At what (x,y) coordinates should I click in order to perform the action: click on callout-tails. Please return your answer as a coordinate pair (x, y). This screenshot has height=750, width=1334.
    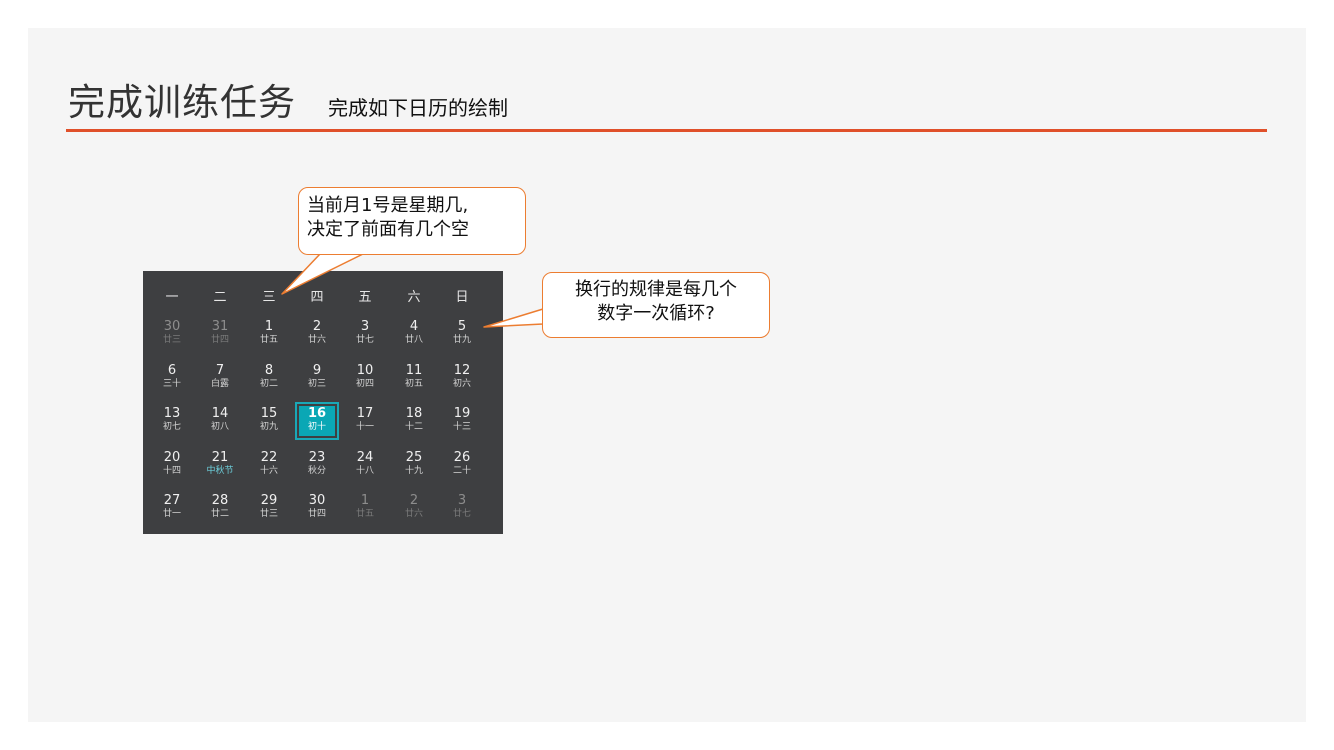
    Looking at the image, I should click on (413, 289).